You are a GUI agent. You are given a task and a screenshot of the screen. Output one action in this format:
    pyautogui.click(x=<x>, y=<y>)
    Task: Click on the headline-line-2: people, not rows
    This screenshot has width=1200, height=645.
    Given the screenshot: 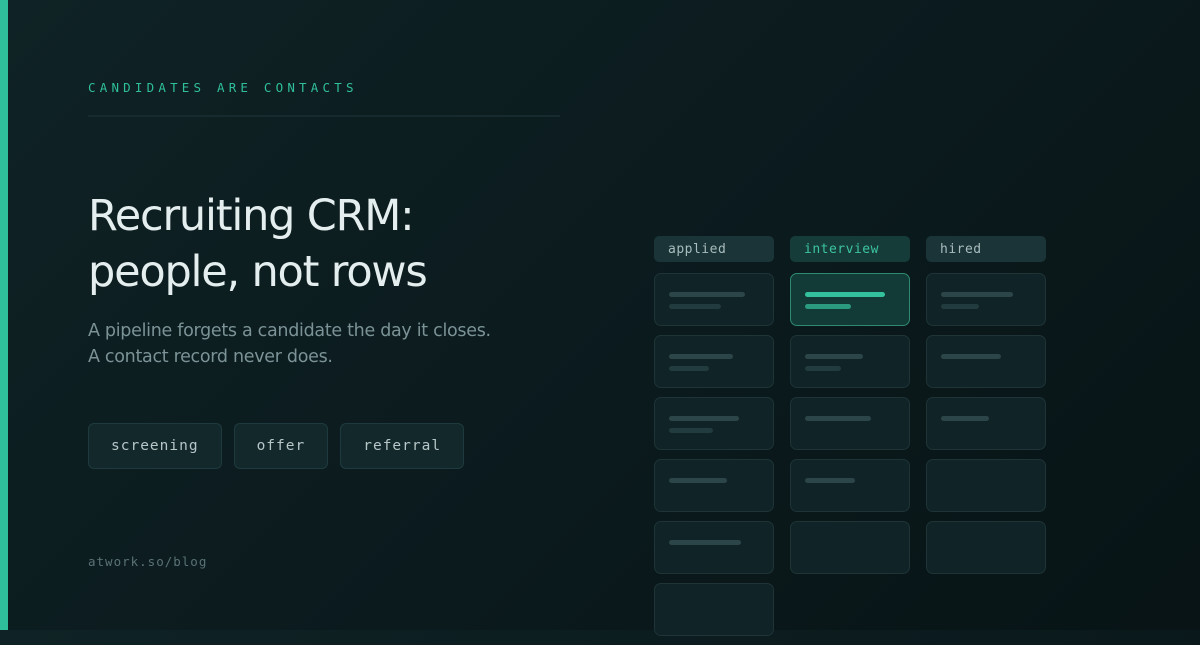 What is the action you would take?
    pyautogui.click(x=258, y=272)
    